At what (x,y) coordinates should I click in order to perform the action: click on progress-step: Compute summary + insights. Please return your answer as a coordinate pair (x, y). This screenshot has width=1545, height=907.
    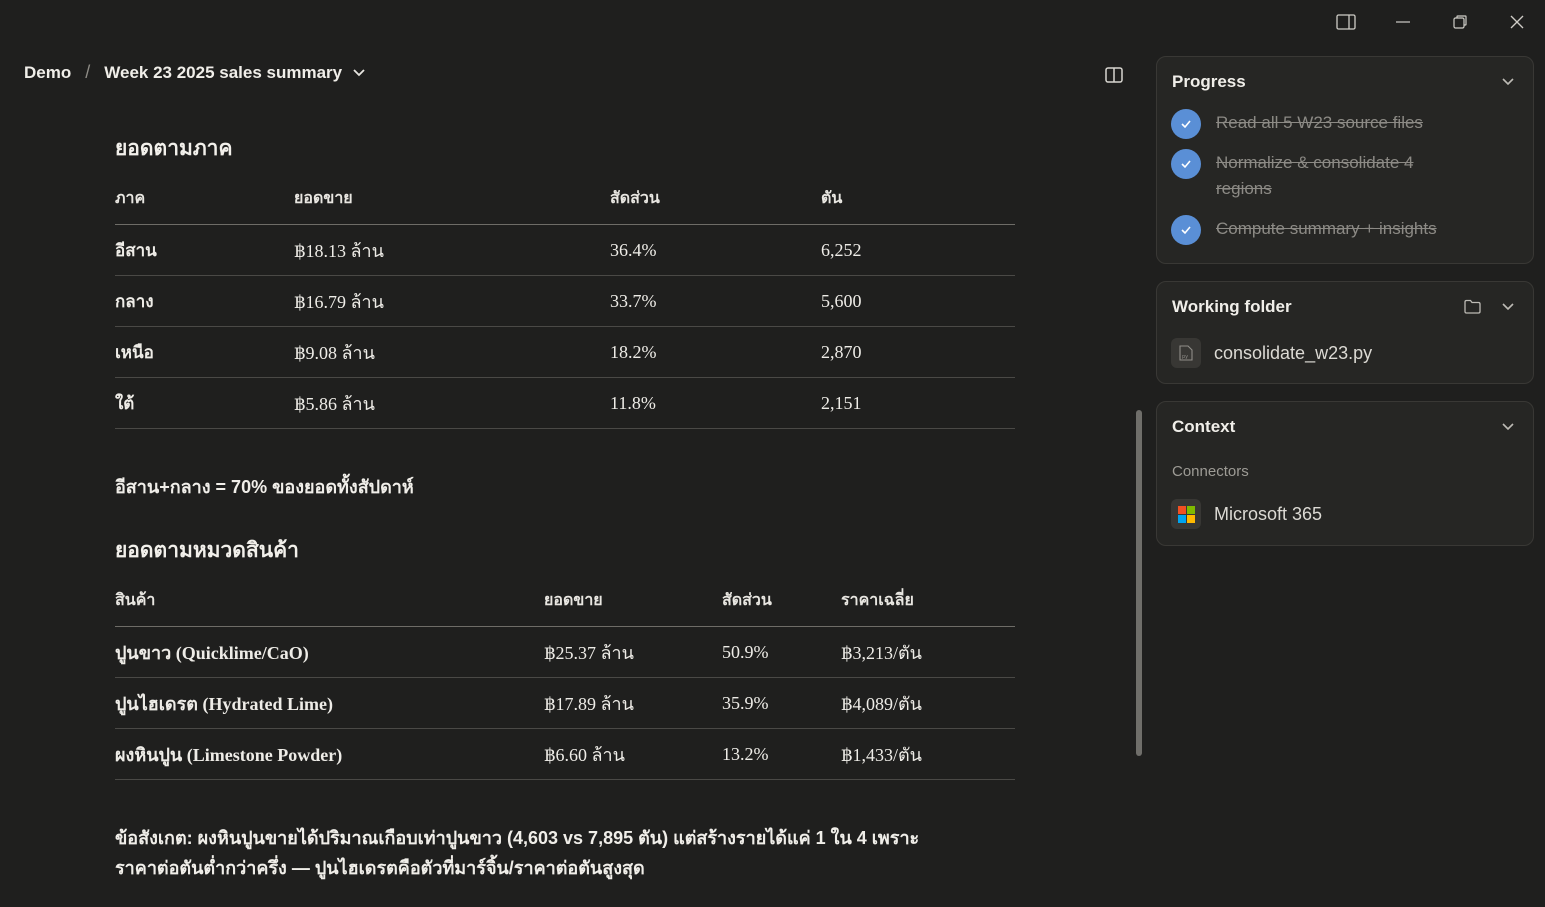
    Looking at the image, I should click on (1343, 230).